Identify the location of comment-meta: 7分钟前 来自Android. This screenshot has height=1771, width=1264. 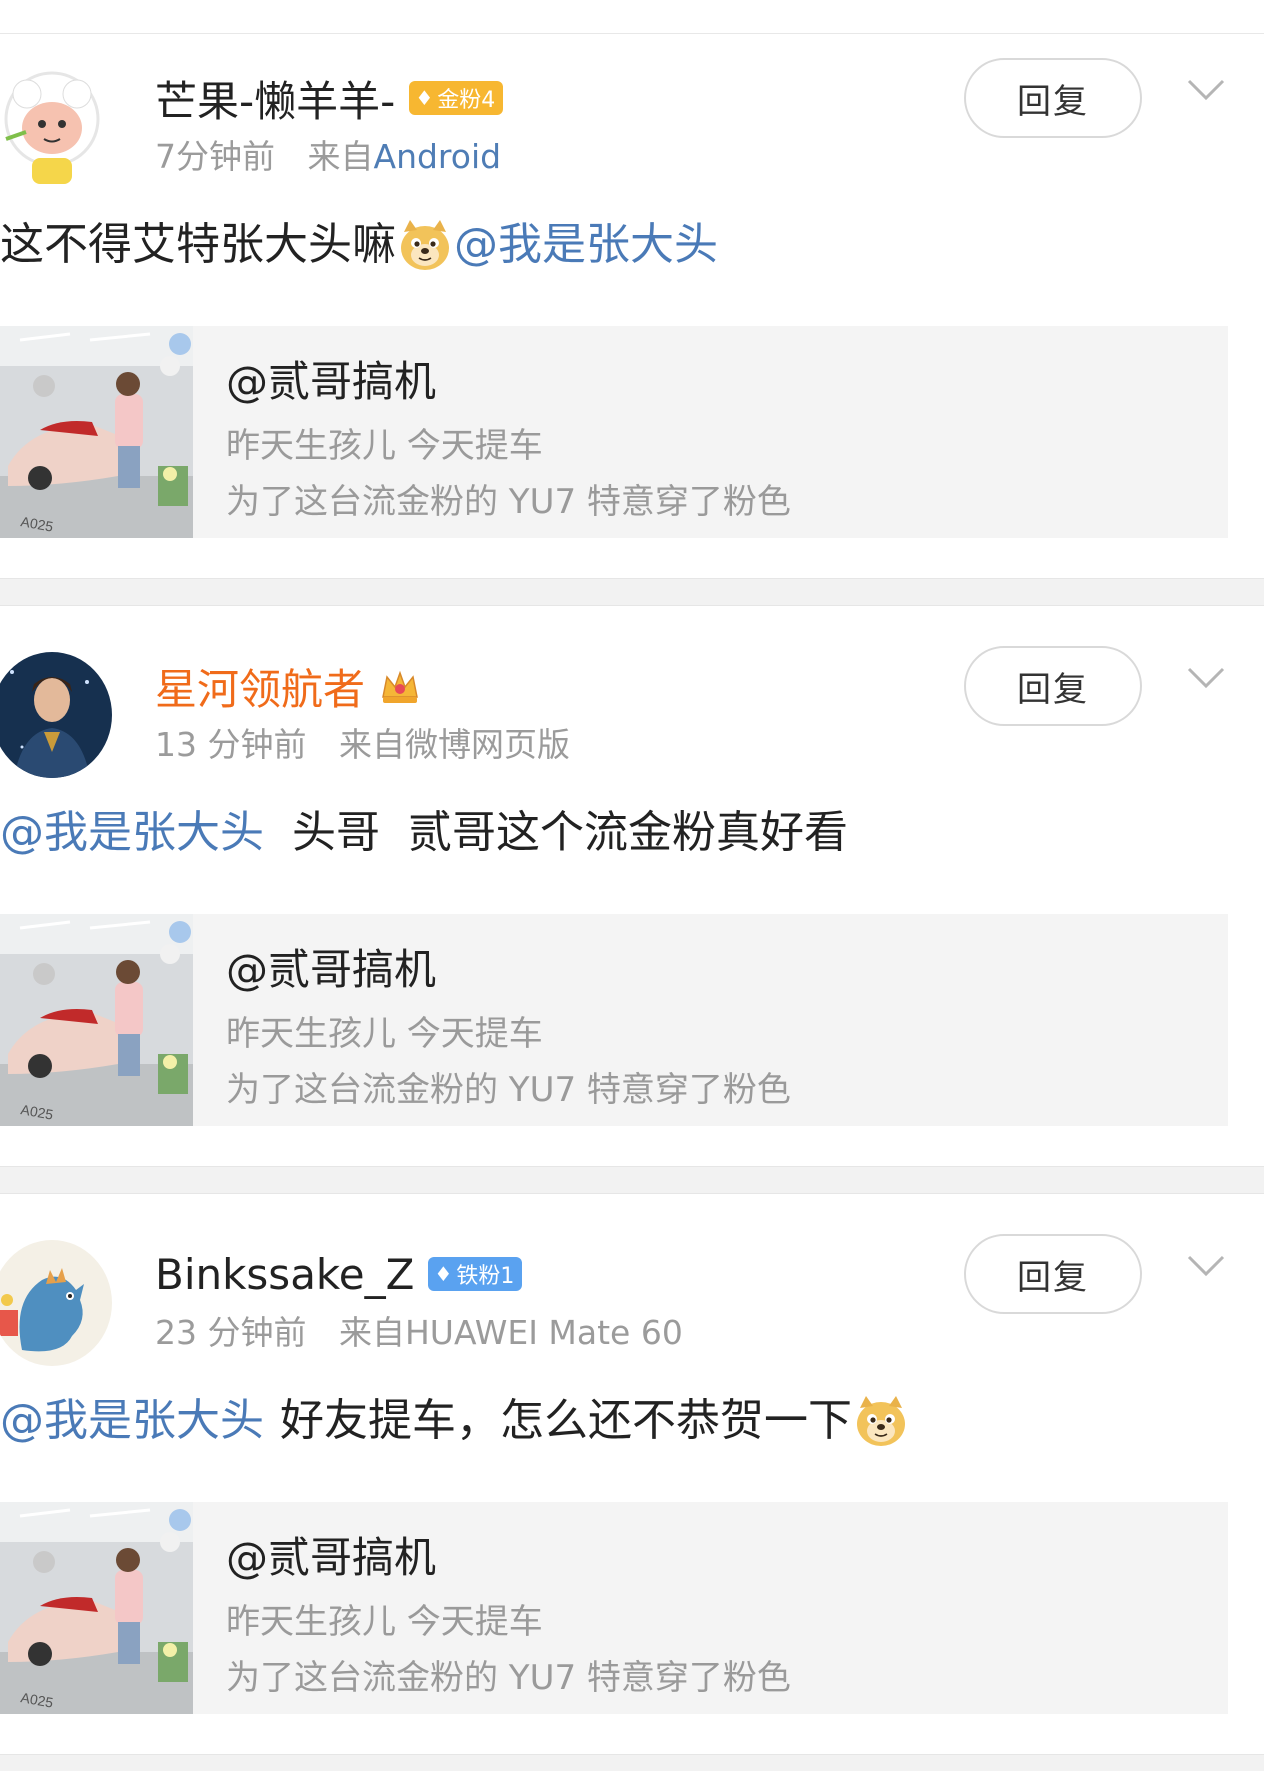
(328, 154).